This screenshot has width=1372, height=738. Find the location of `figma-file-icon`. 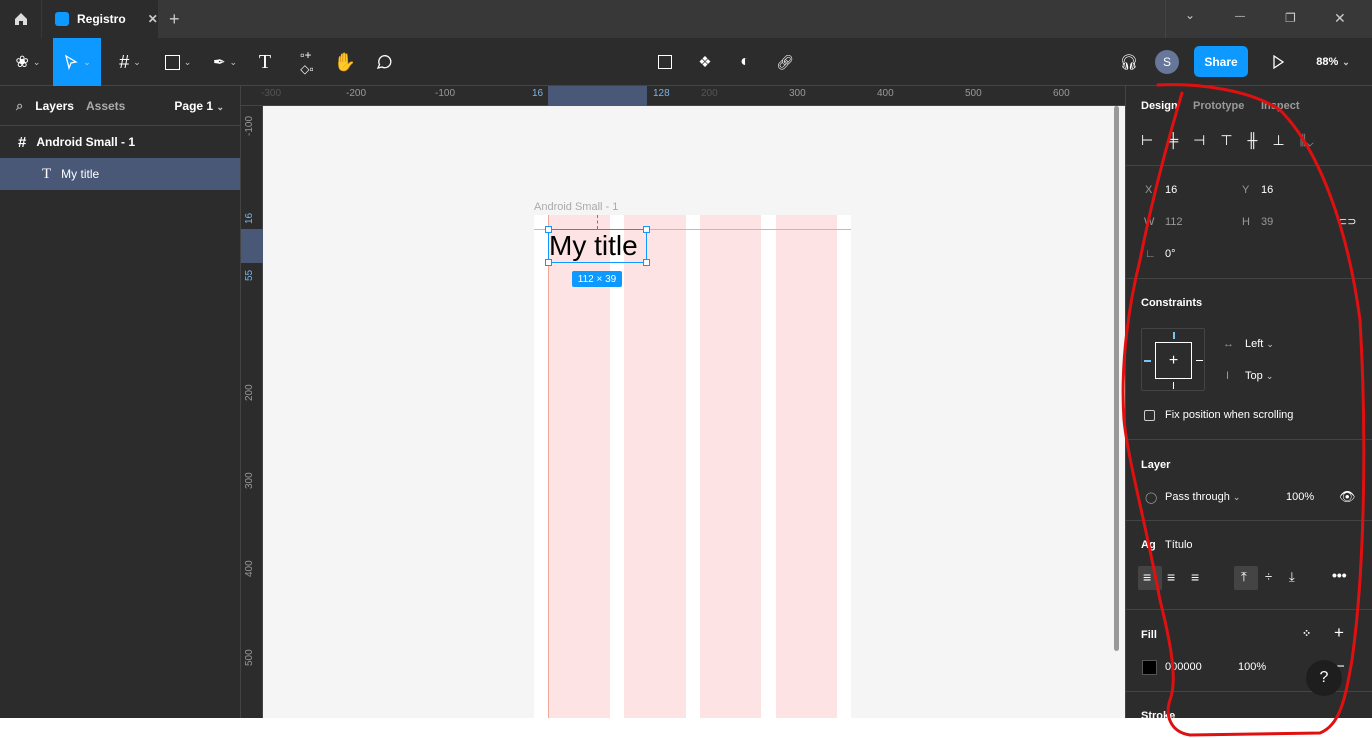

figma-file-icon is located at coordinates (62, 19).